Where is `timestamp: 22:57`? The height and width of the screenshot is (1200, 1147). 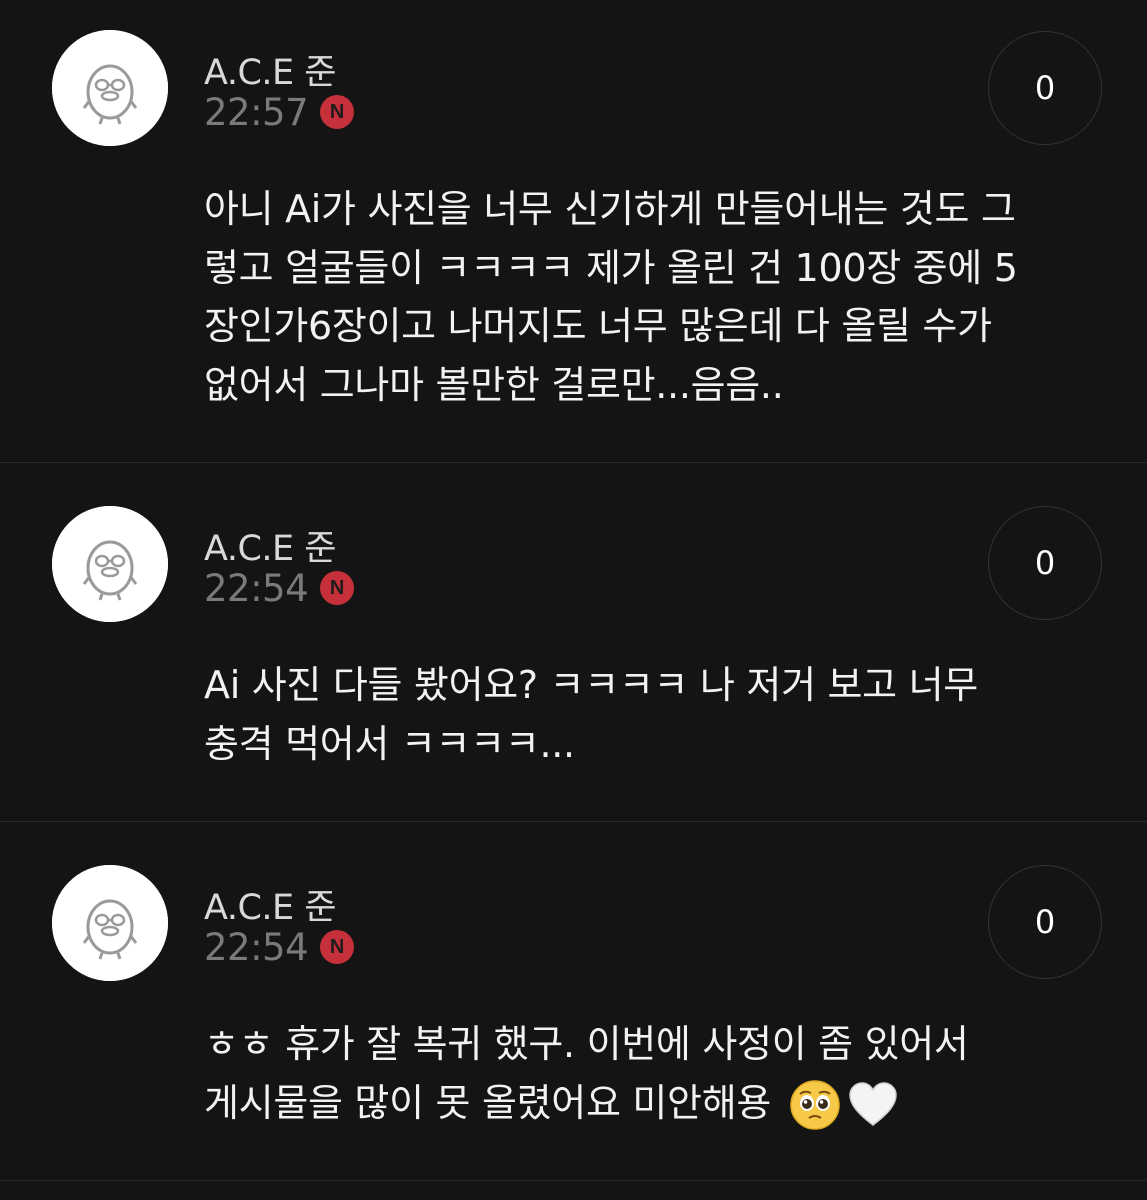 timestamp: 22:57 is located at coordinates (256, 112).